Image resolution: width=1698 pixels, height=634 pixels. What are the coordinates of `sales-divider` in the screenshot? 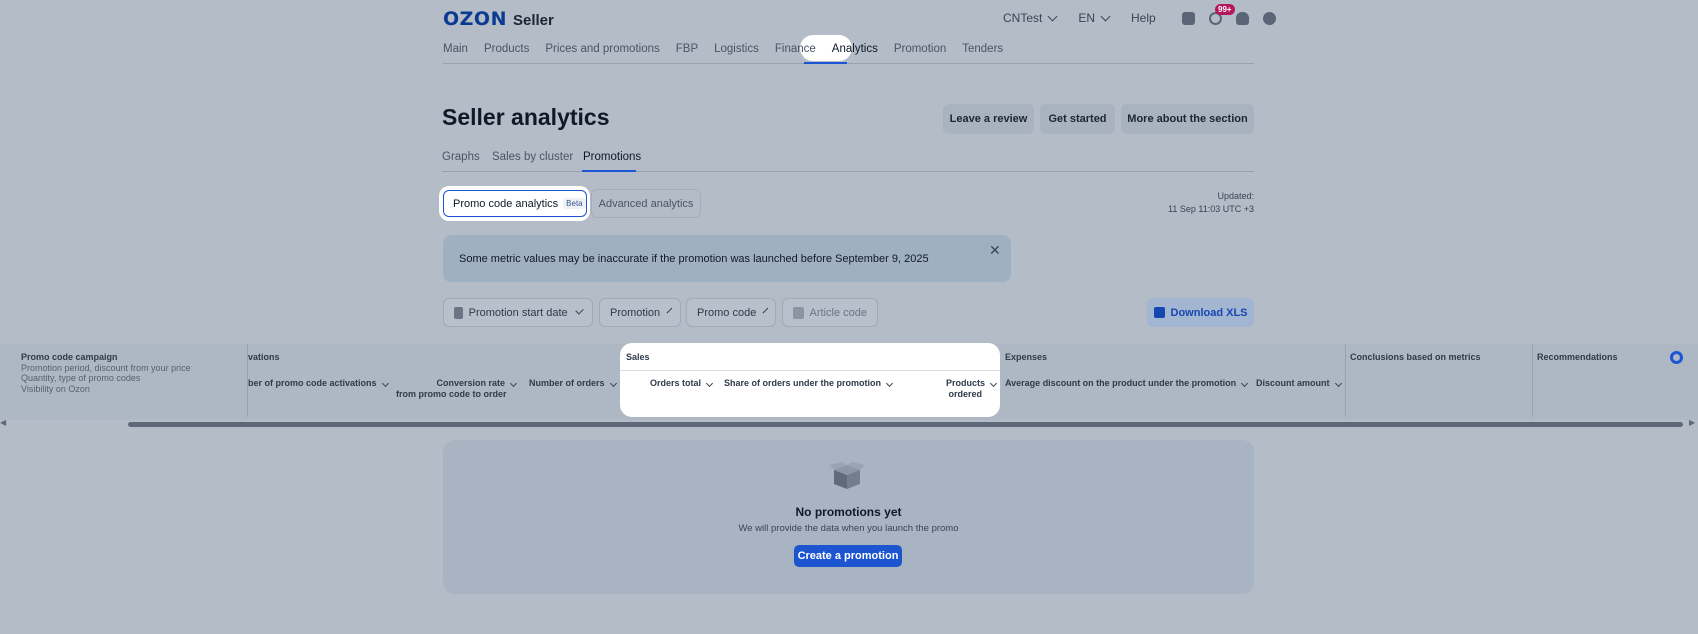 It's located at (810, 370).